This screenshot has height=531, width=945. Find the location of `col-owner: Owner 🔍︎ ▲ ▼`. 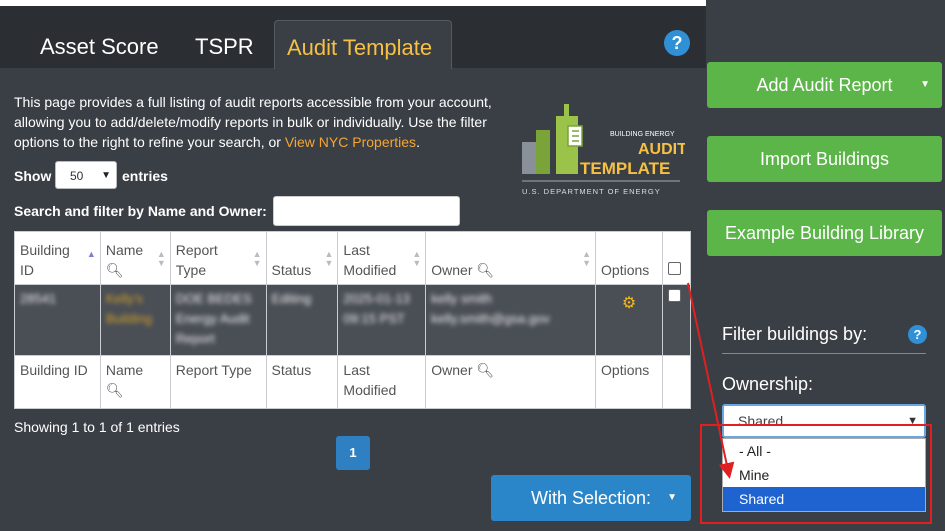

col-owner: Owner 🔍︎ ▲ ▼ is located at coordinates (511, 258).